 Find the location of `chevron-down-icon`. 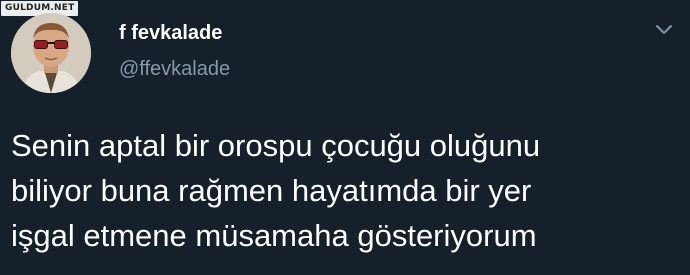

chevron-down-icon is located at coordinates (664, 30).